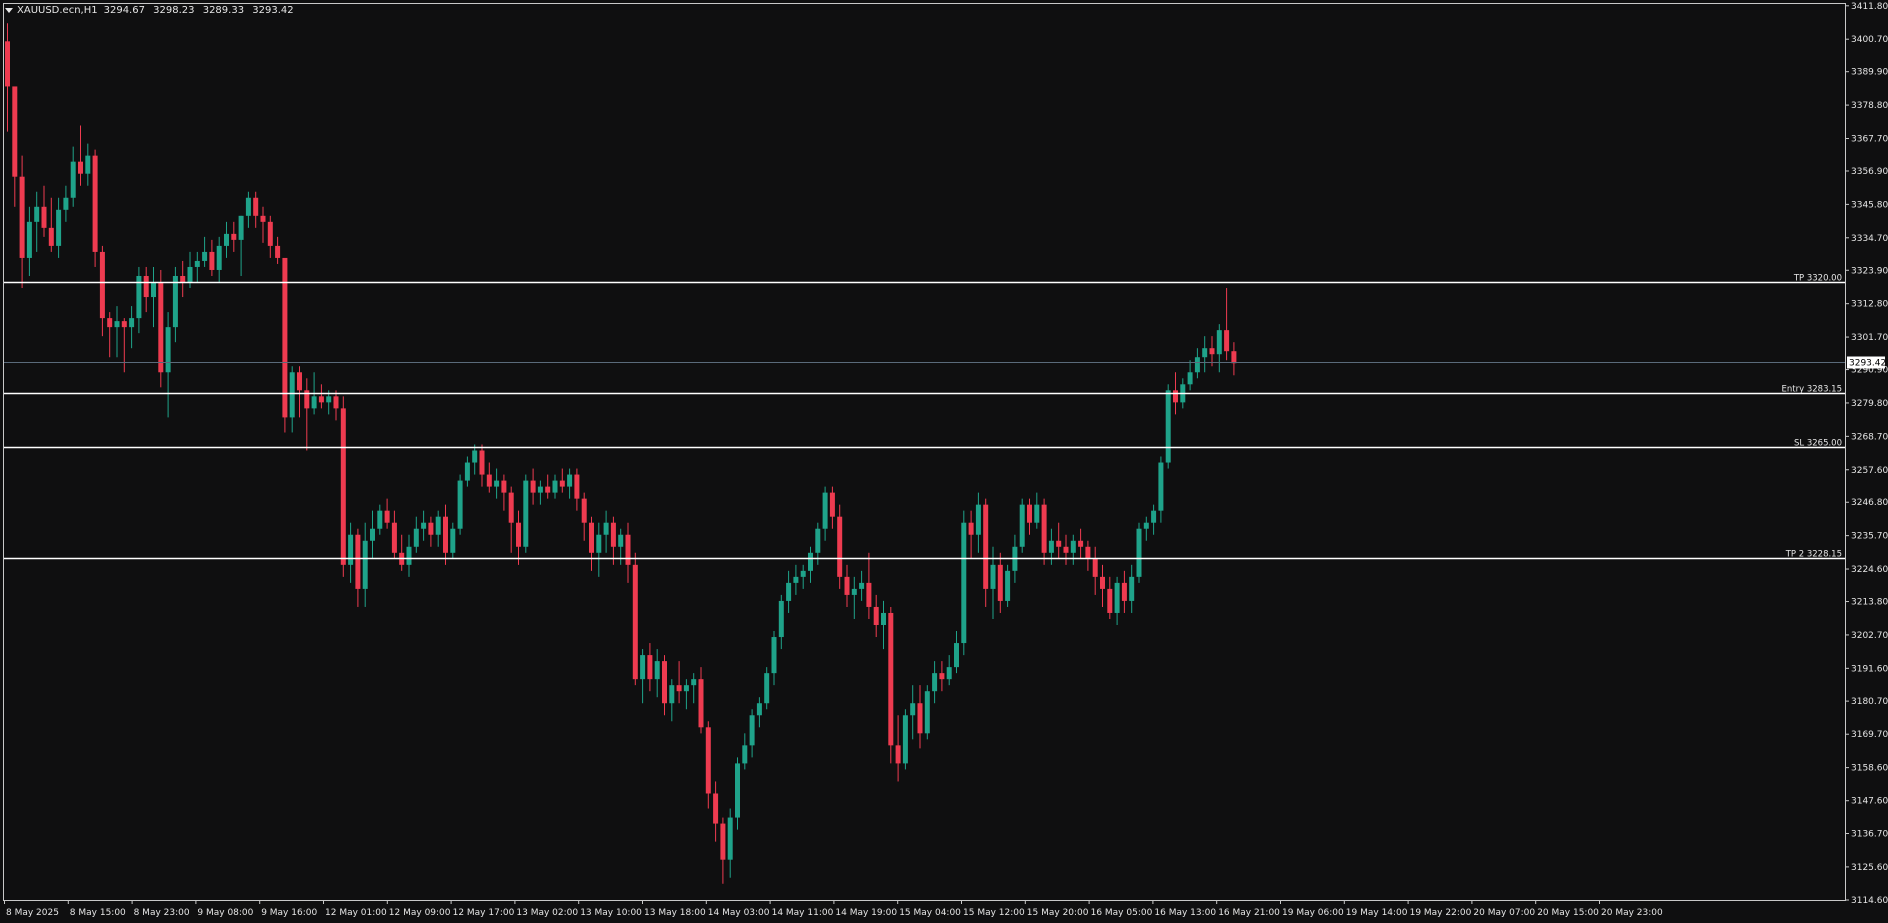  What do you see at coordinates (675, 913) in the screenshot?
I see `x-tick-label: 13 May 18:00` at bounding box center [675, 913].